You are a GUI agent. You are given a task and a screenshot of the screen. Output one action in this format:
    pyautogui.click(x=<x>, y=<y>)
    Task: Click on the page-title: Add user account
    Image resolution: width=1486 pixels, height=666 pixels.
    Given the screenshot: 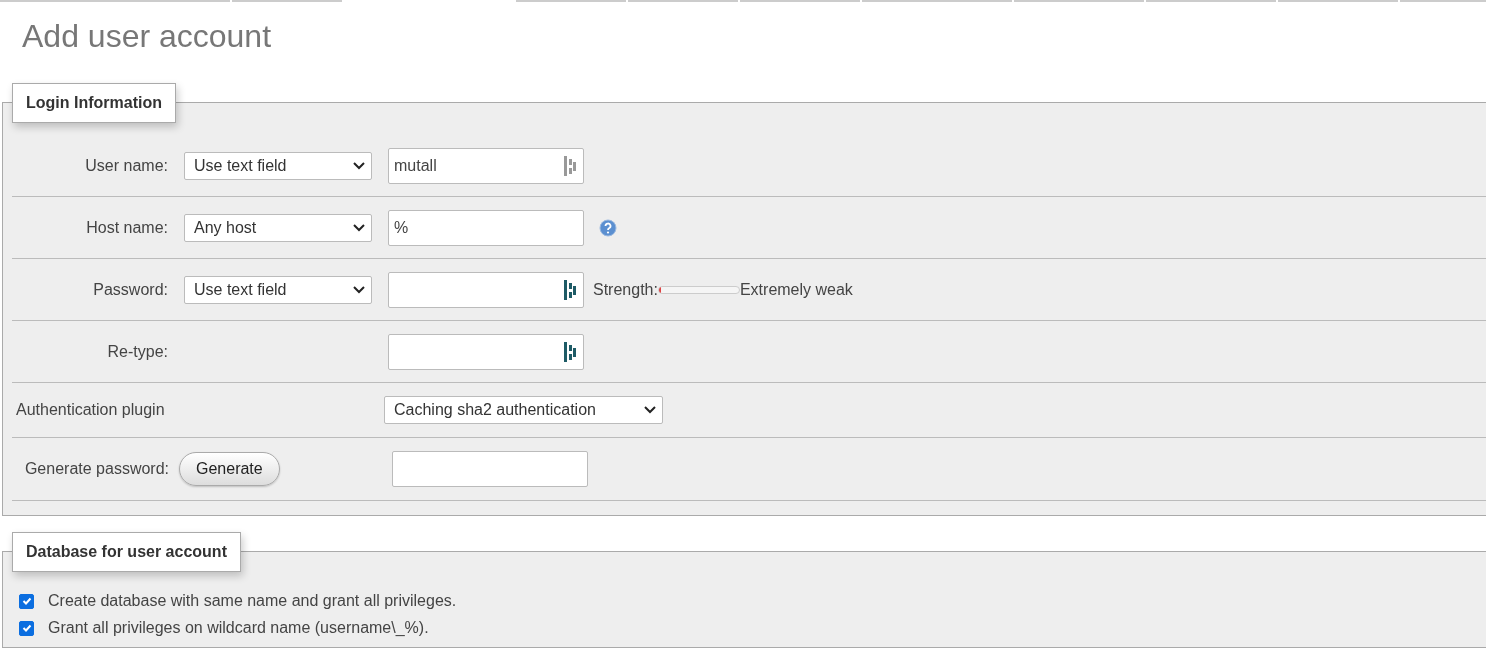 What is the action you would take?
    pyautogui.click(x=147, y=36)
    